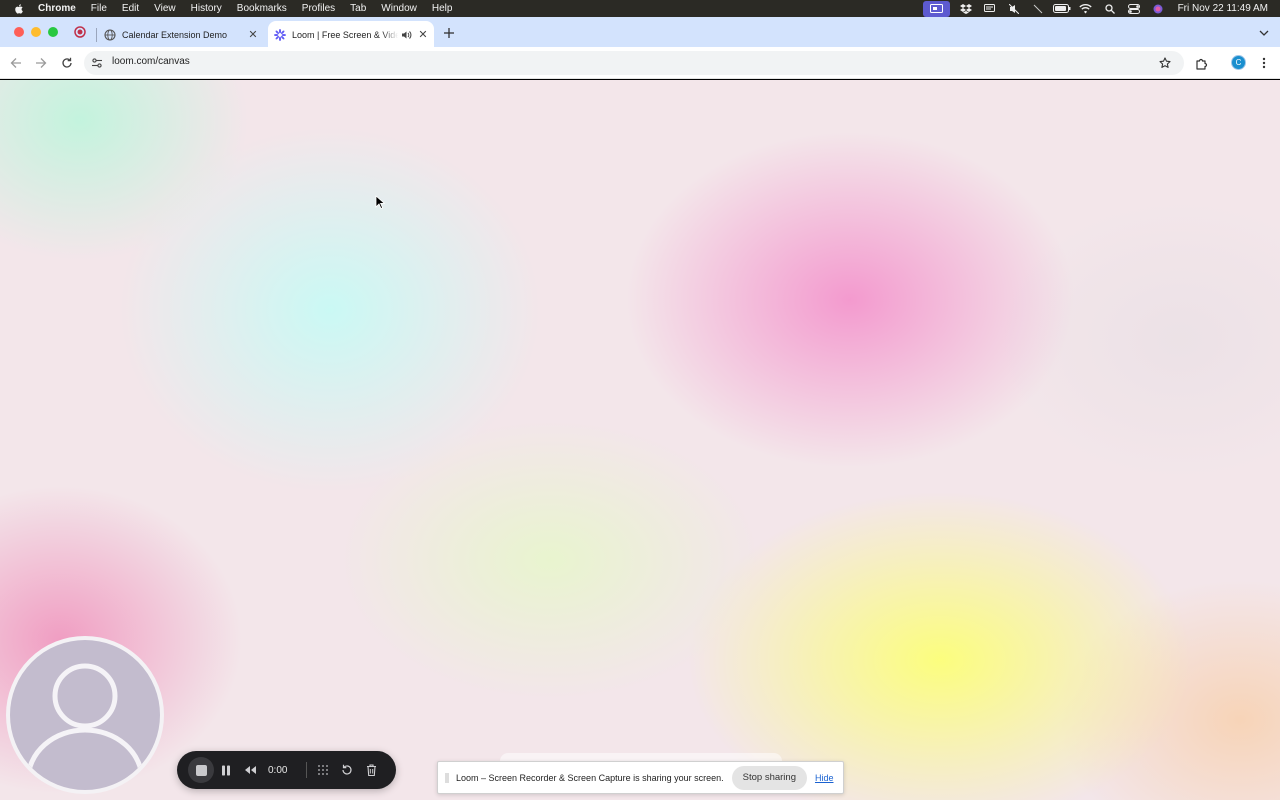  I want to click on delete-recording-button, so click(371, 770).